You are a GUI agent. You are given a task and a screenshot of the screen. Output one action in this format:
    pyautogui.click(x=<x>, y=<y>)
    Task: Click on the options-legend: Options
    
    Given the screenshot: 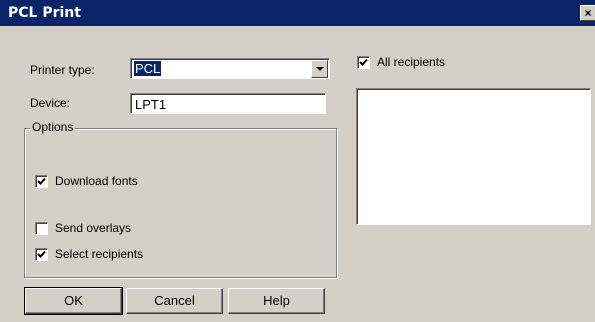 What is the action you would take?
    pyautogui.click(x=53, y=127)
    